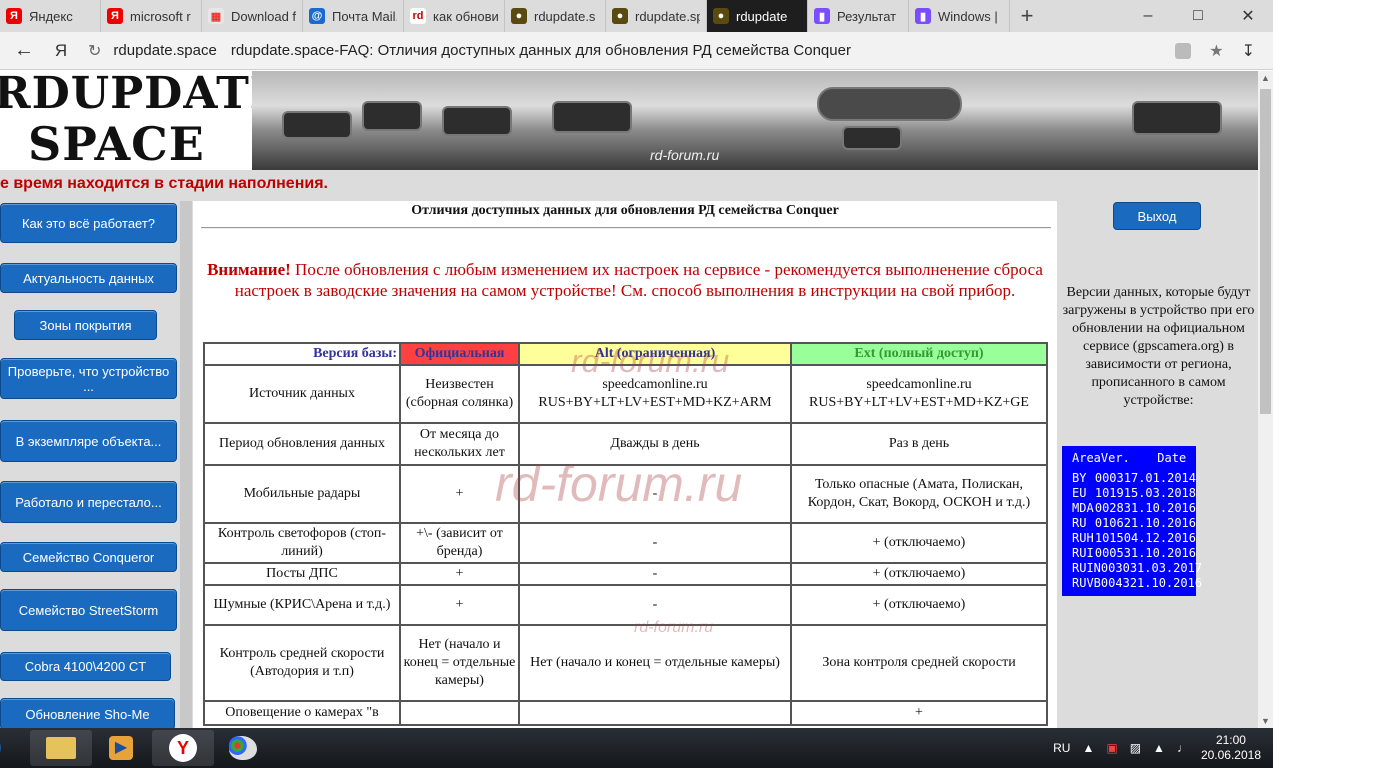 Image resolution: width=1381 pixels, height=768 pixels. What do you see at coordinates (1230, 755) in the screenshot?
I see `clock-date: 20.06.2018` at bounding box center [1230, 755].